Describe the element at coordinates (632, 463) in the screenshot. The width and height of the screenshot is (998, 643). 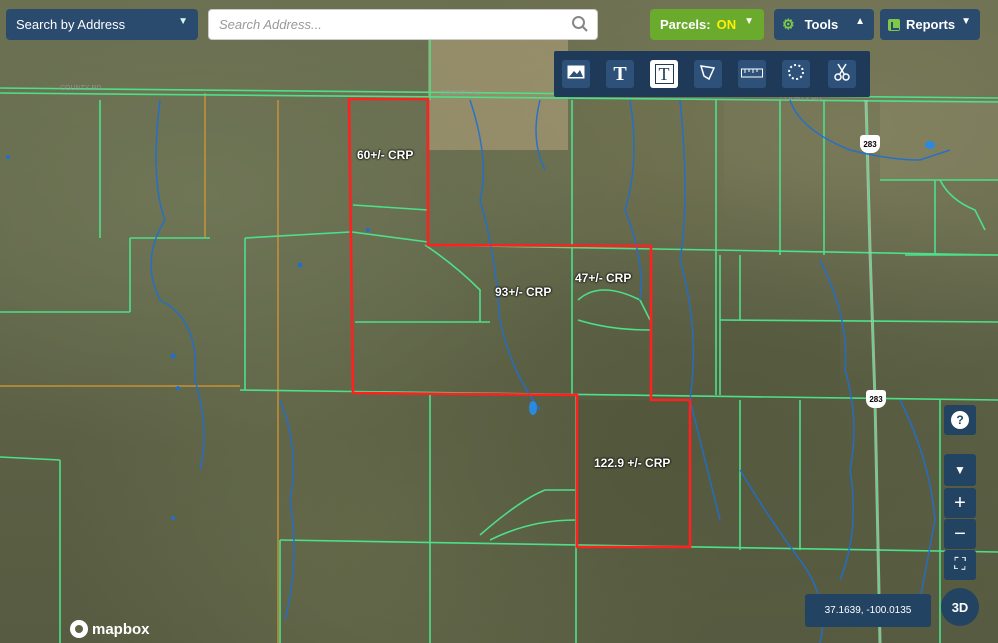
I see `parcel-label-122-crp: 122.9 +/- CRP` at that location.